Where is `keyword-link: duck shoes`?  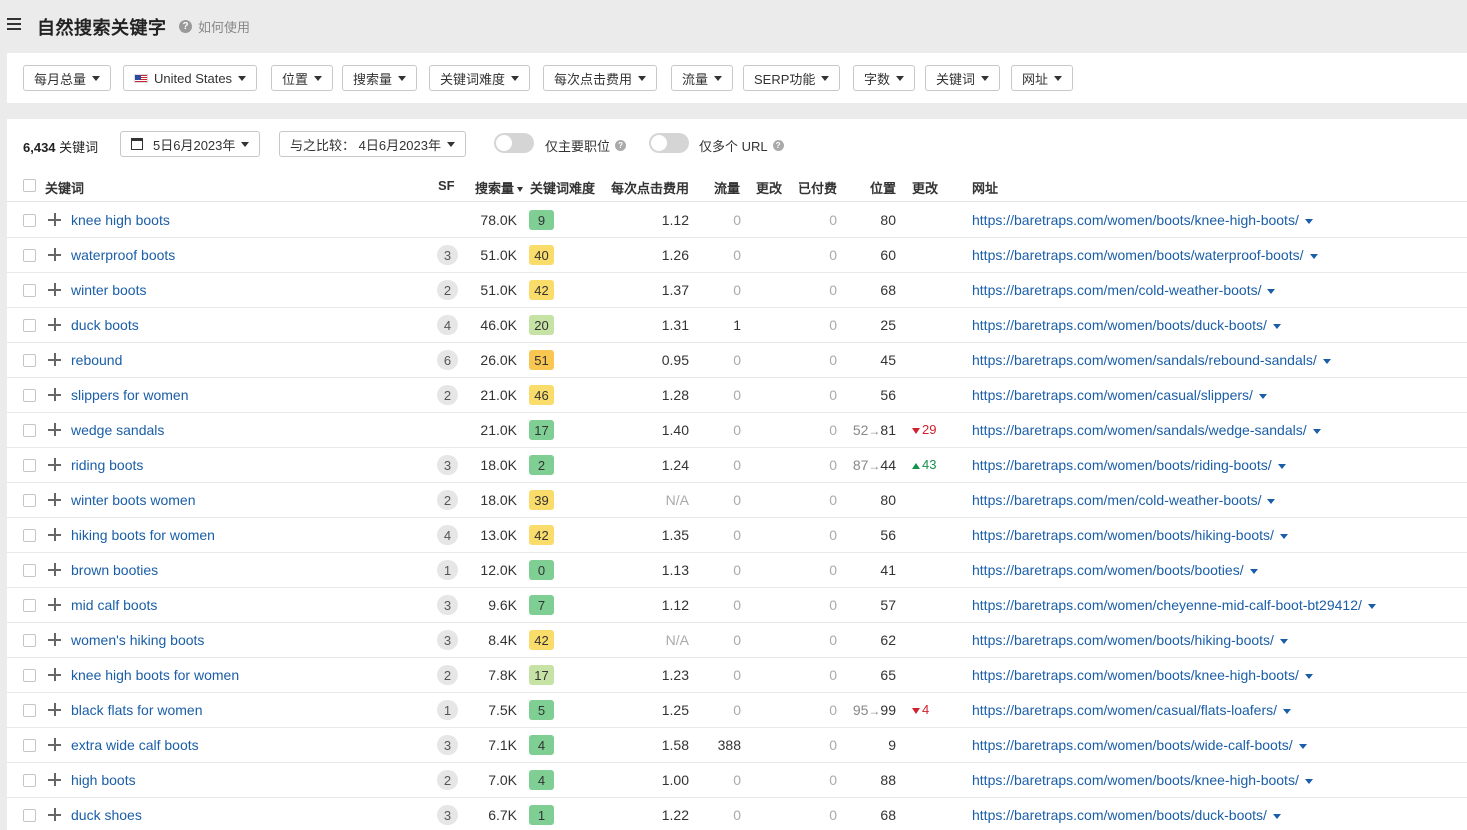 keyword-link: duck shoes is located at coordinates (106, 815).